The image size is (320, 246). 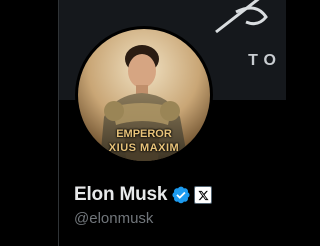 What do you see at coordinates (121, 194) in the screenshot?
I see `display-name: Elon Musk` at bounding box center [121, 194].